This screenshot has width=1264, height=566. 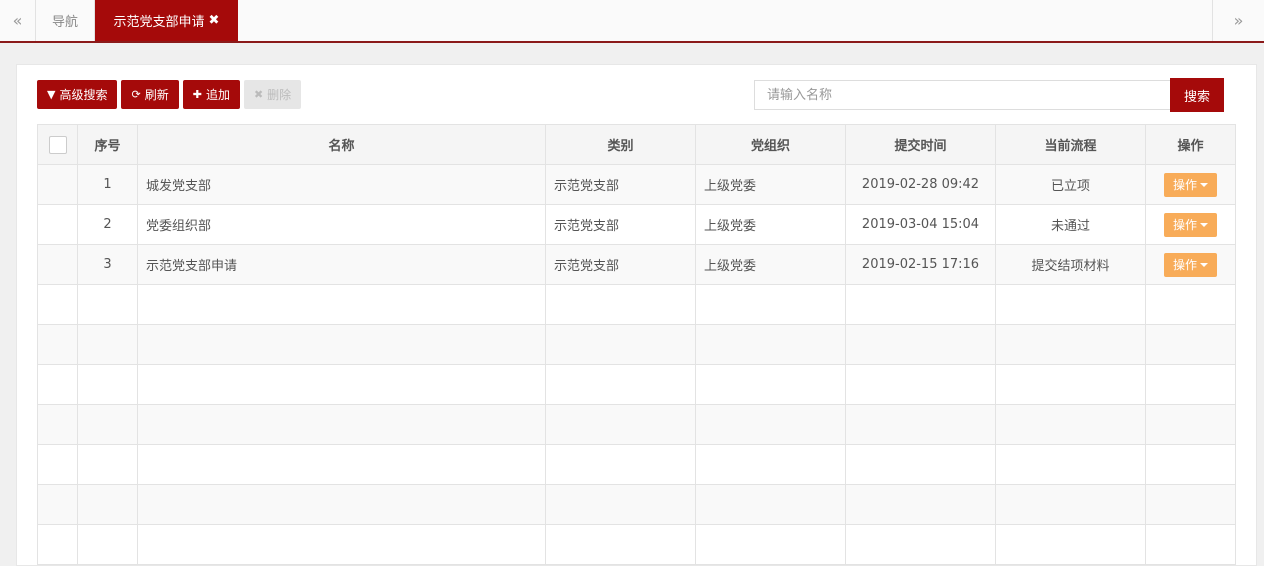 I want to click on refresh-label: 刷新, so click(x=156, y=95).